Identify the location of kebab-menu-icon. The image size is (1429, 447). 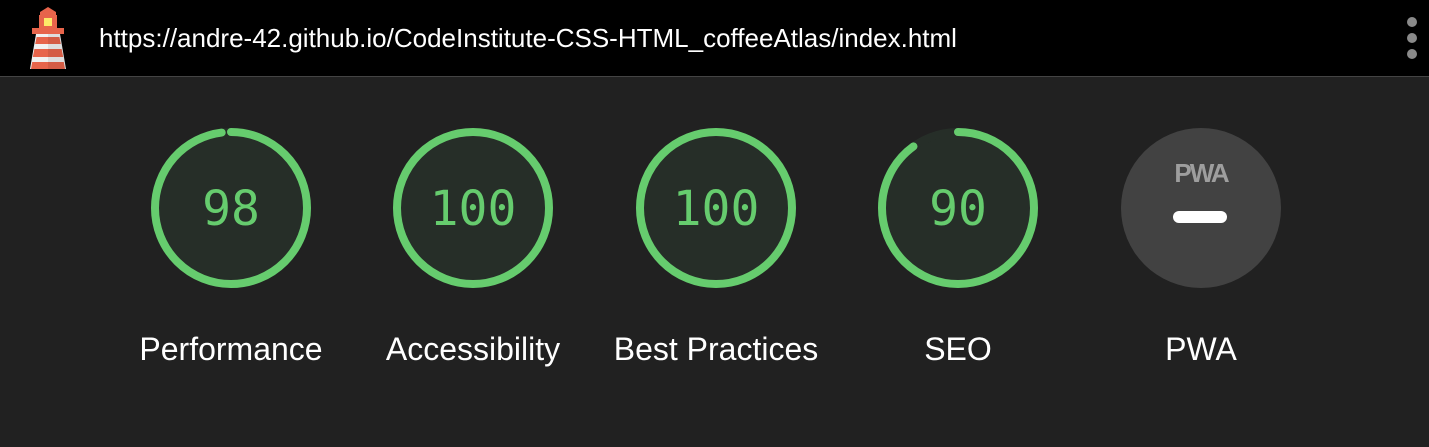
(1412, 38).